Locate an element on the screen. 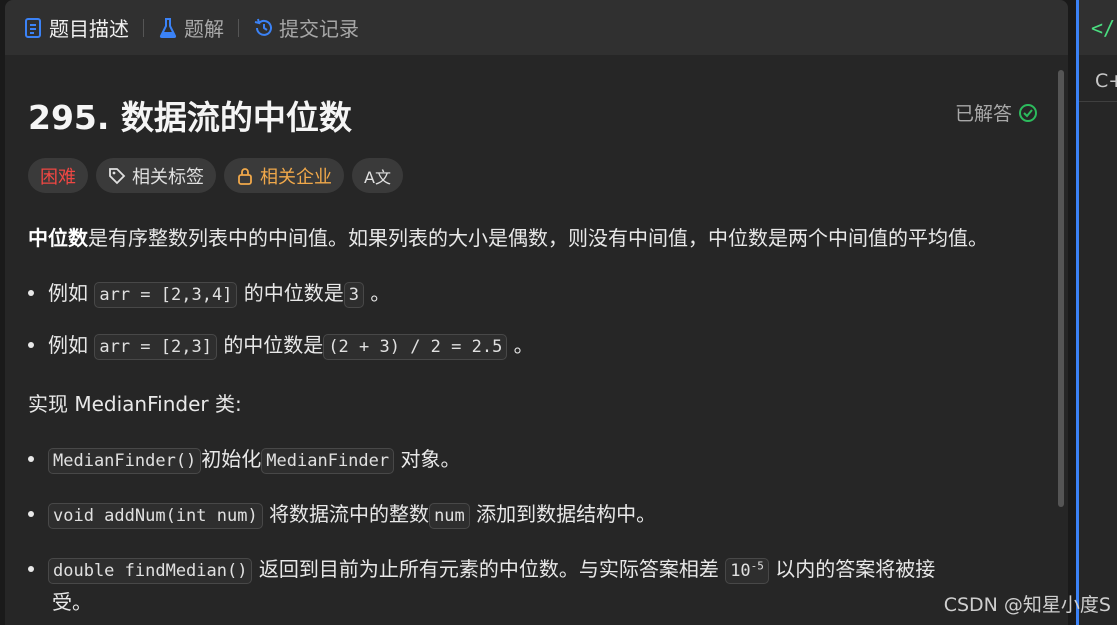  flask-icon is located at coordinates (168, 27).